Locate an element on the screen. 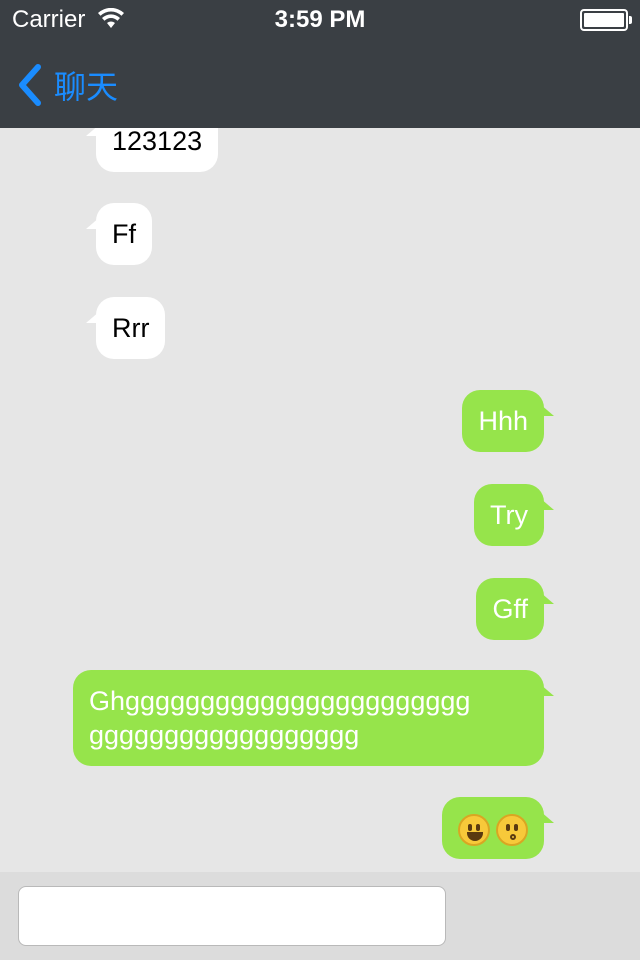  message-bubble-incoming: Rrr is located at coordinates (126, 328).